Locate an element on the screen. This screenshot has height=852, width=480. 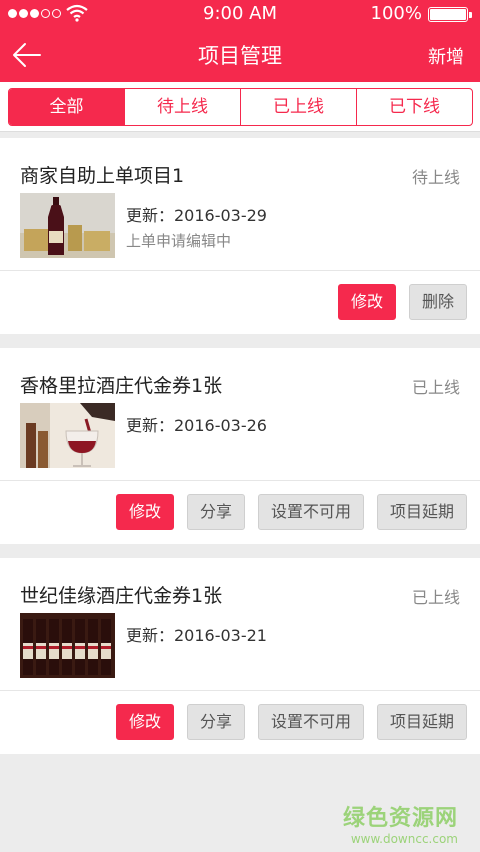
tab-pending: 待上线 is located at coordinates (183, 107).